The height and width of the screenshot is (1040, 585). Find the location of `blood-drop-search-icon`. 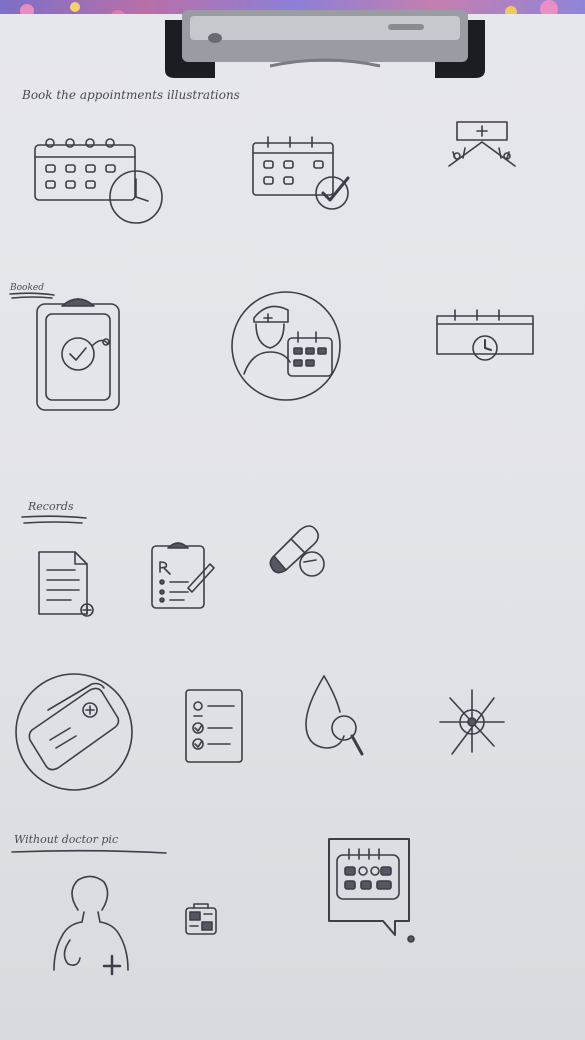

blood-drop-search-icon is located at coordinates (334, 715).